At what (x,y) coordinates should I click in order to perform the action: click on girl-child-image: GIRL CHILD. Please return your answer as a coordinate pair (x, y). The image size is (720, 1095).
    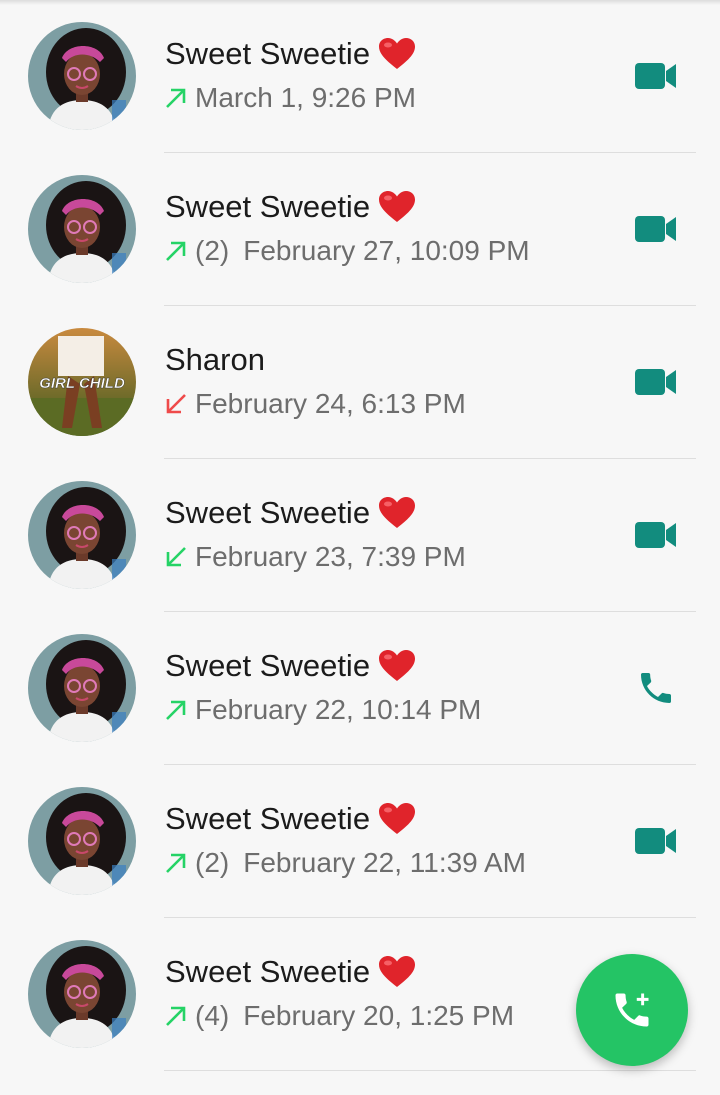
    Looking at the image, I should click on (82, 382).